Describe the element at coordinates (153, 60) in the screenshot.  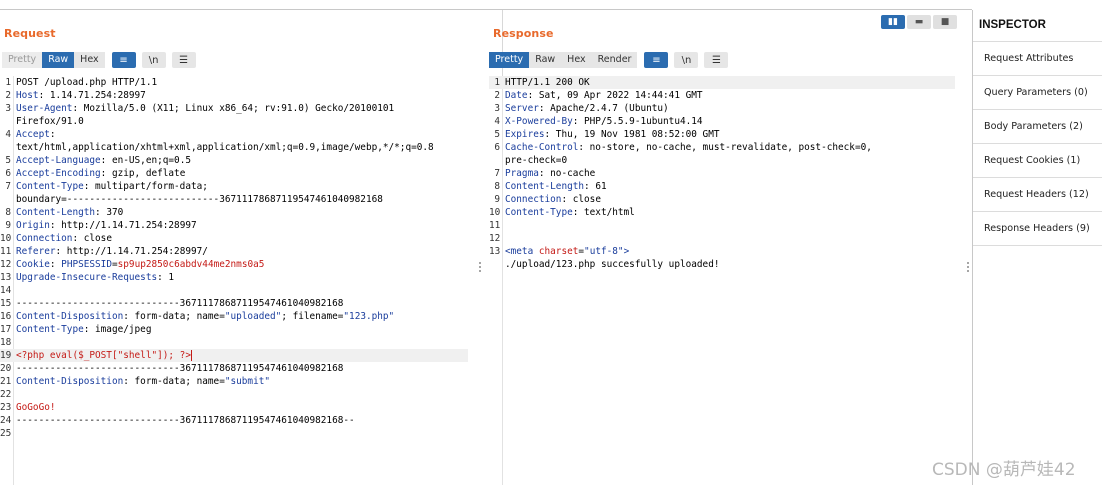
I see `request-newline-icon: \n` at that location.